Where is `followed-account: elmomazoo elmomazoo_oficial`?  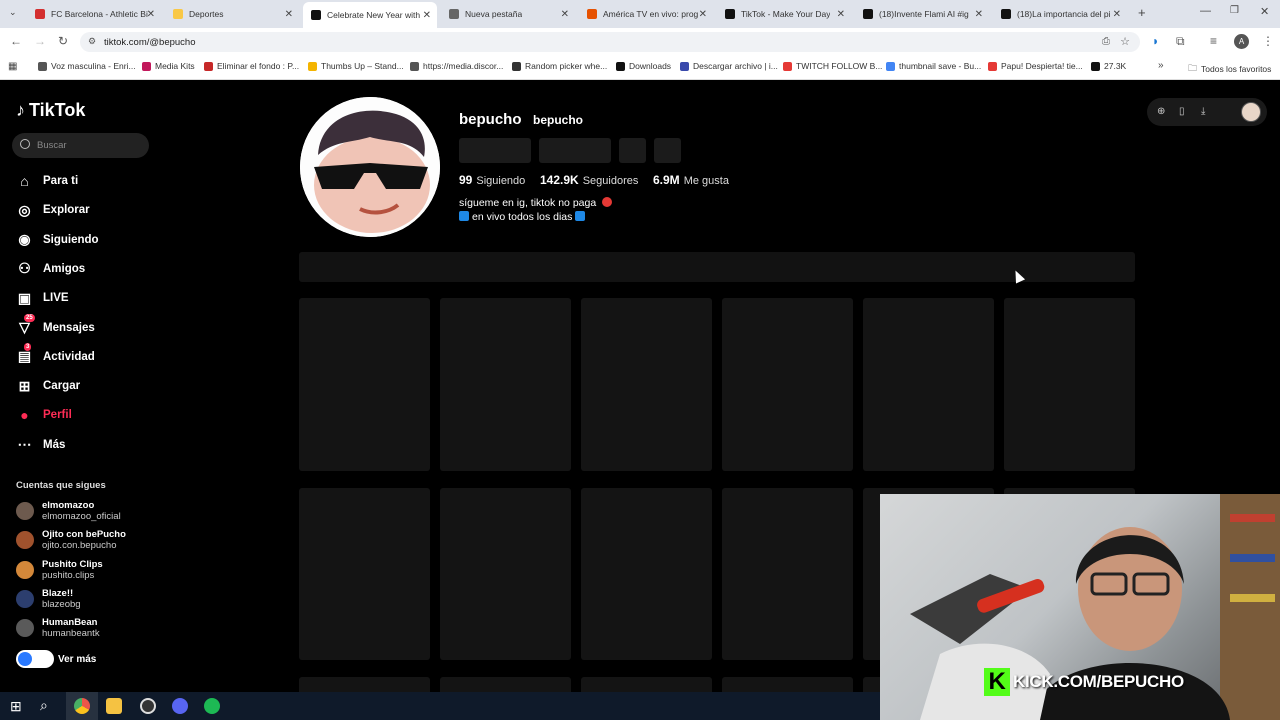
followed-account: elmomazoo elmomazoo_oficial is located at coordinates (68, 511).